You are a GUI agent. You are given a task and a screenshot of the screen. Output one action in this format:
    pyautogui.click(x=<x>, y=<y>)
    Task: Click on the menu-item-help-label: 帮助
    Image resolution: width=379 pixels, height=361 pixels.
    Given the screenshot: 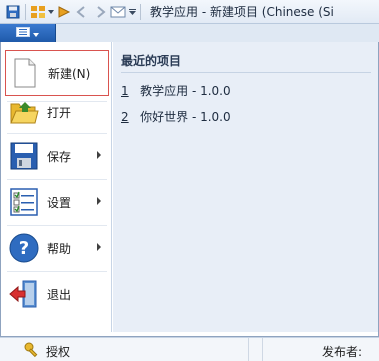 What is the action you would take?
    pyautogui.click(x=59, y=248)
    